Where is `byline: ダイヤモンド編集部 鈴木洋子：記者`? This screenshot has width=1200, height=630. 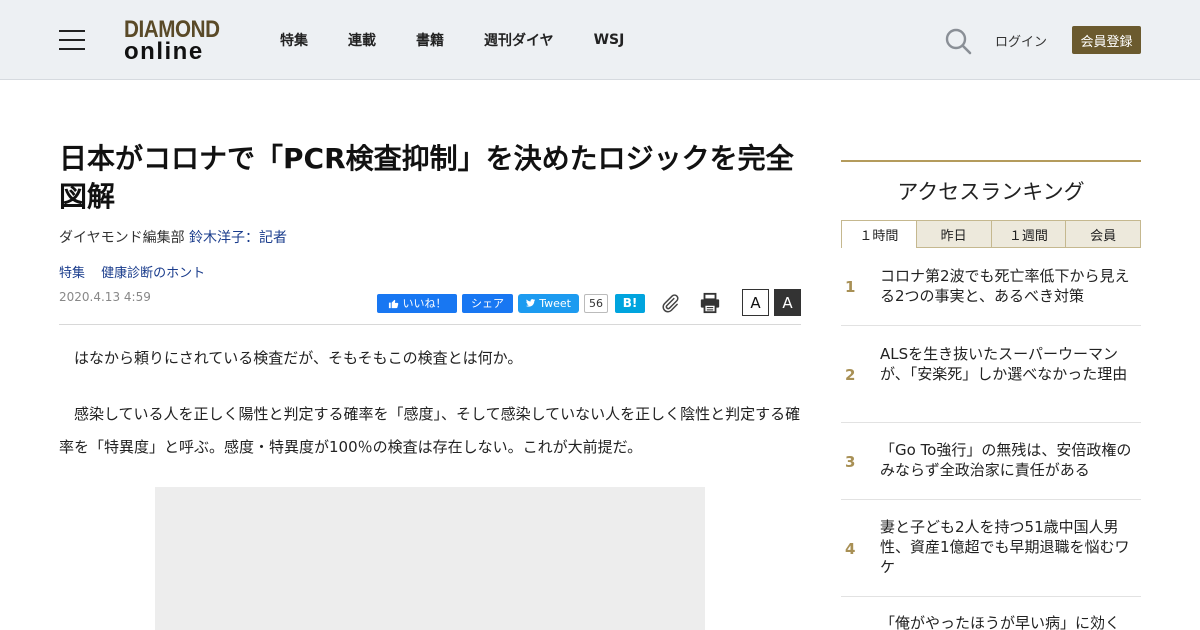
byline: ダイヤモンド編集部 鈴木洋子：記者 is located at coordinates (173, 237).